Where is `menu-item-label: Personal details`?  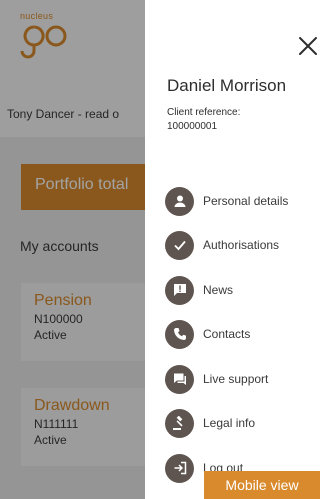 menu-item-label: Personal details is located at coordinates (246, 201).